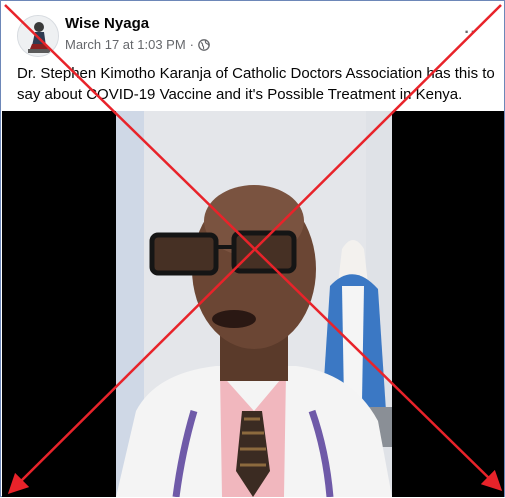 This screenshot has height=498, width=505. I want to click on globe-icon, so click(204, 44).